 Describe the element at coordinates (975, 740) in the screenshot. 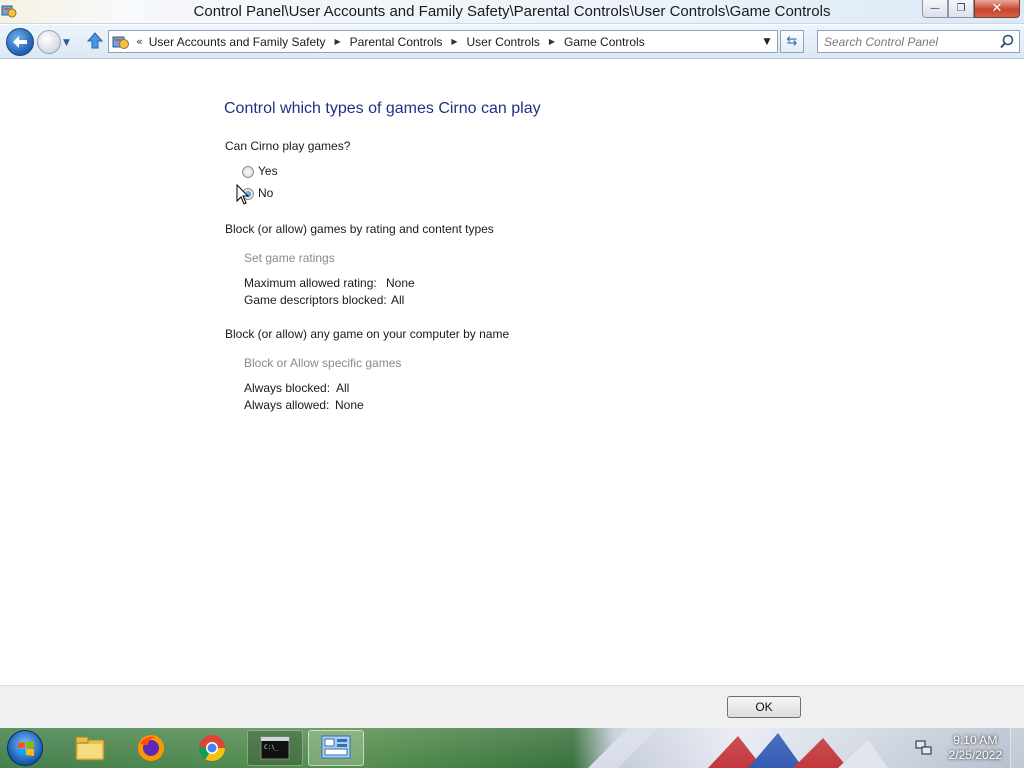

I see `clock-time: 9:10 AM` at that location.